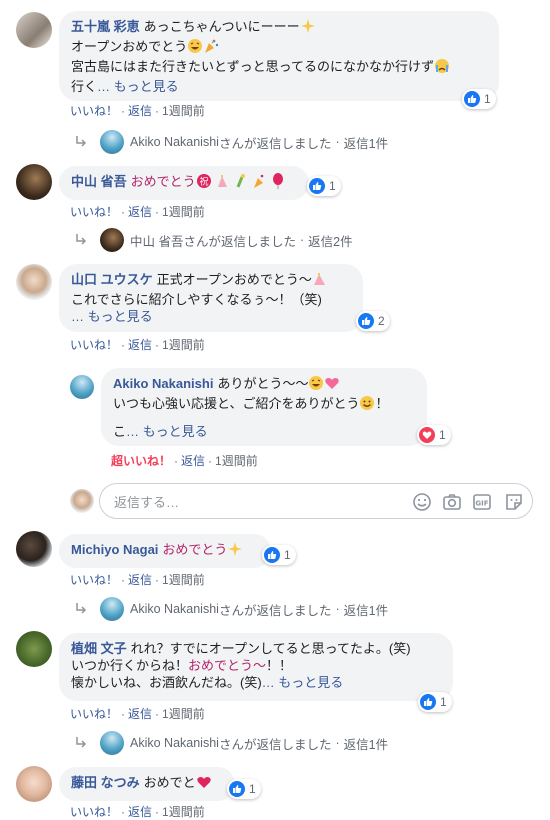 The height and width of the screenshot is (820, 550). What do you see at coordinates (163, 383) in the screenshot?
I see `comment-author: Akiko Nakanishi` at bounding box center [163, 383].